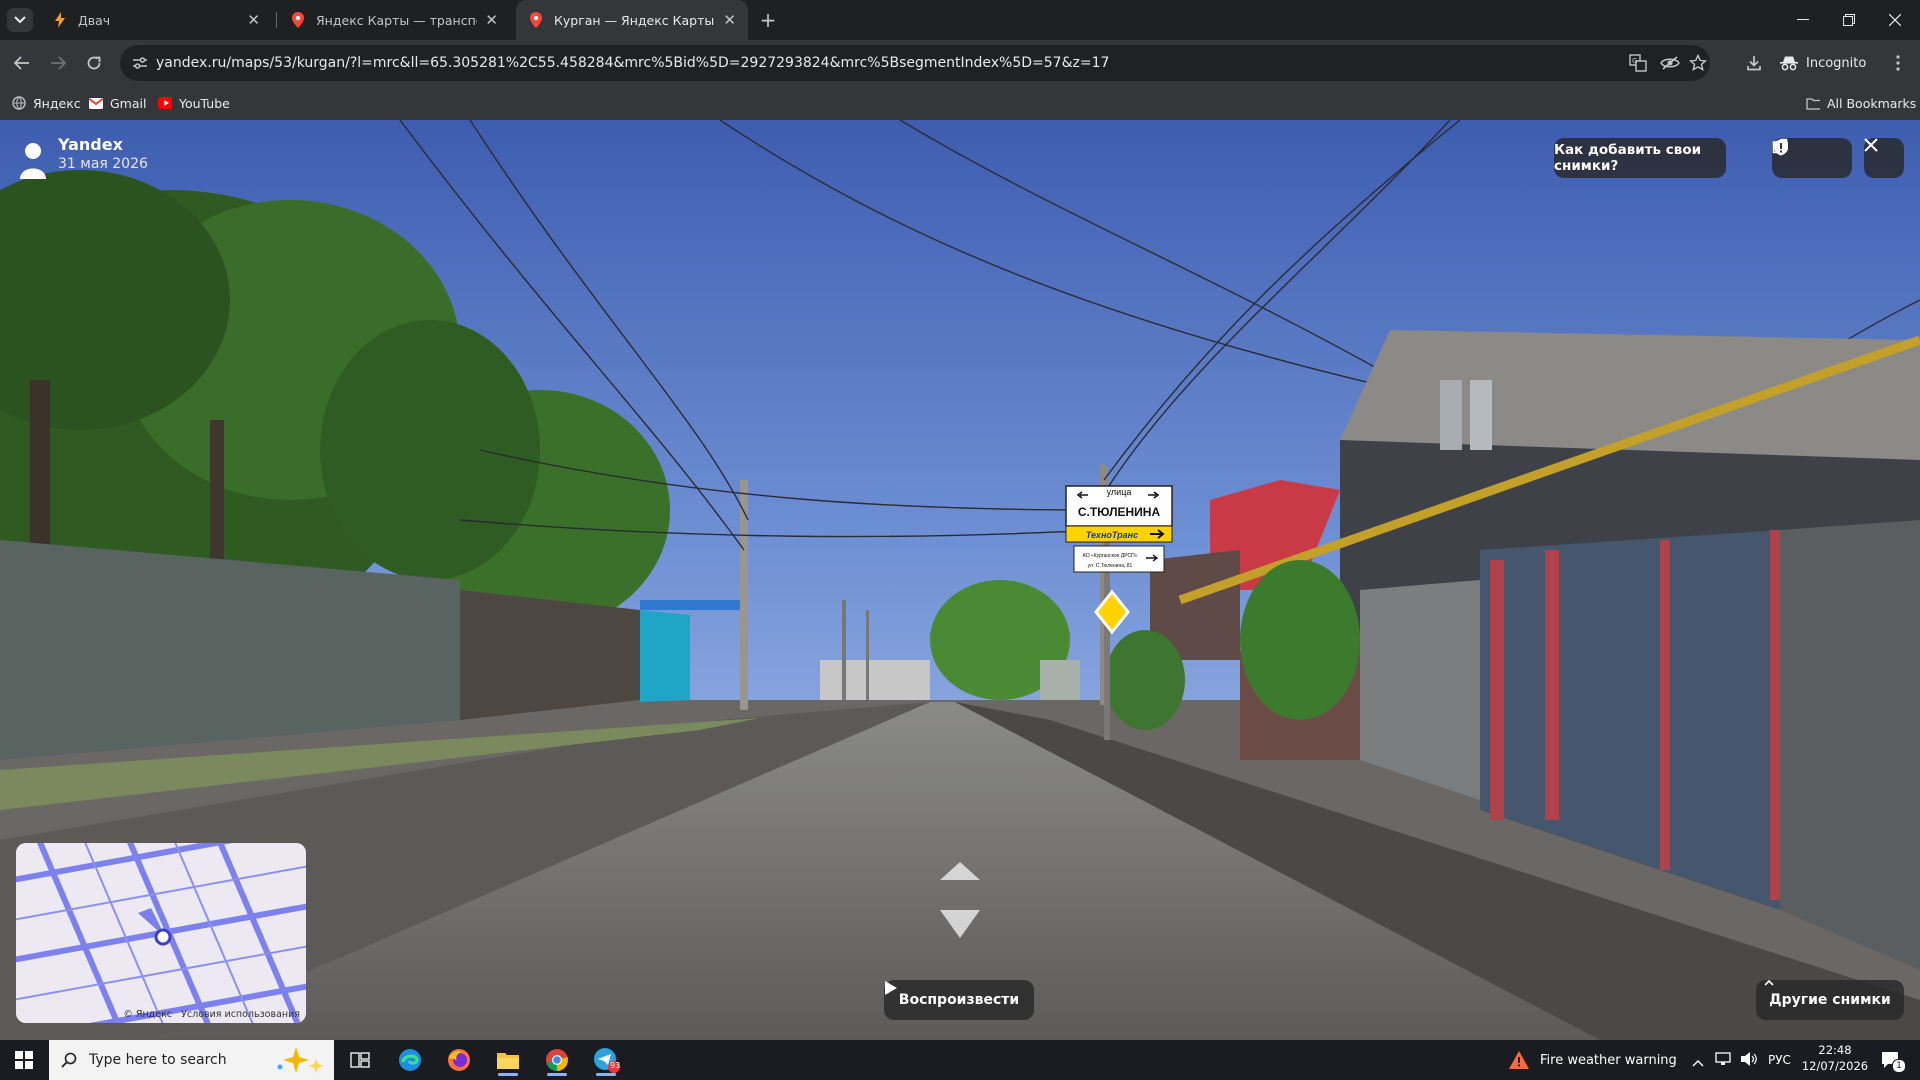 The image size is (1920, 1080). Describe the element at coordinates (1119, 492) in the screenshot. I see `sign-street-word: улица` at that location.